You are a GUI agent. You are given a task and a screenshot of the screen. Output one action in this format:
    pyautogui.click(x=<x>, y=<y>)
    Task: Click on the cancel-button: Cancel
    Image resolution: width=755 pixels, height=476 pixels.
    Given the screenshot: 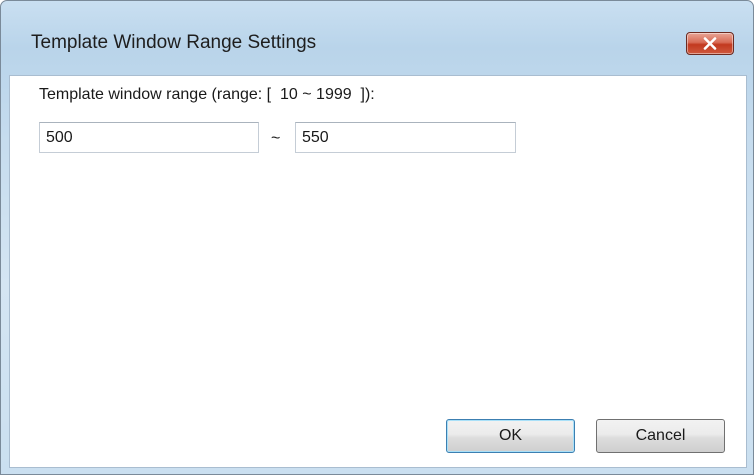 What is the action you would take?
    pyautogui.click(x=660, y=436)
    